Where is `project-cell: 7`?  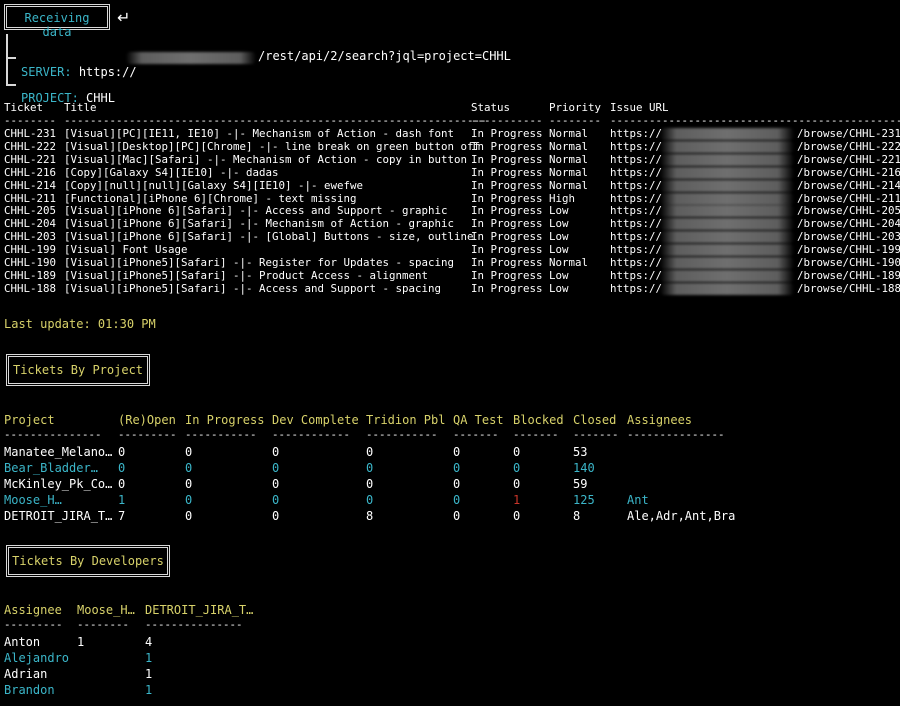 project-cell: 7 is located at coordinates (122, 516).